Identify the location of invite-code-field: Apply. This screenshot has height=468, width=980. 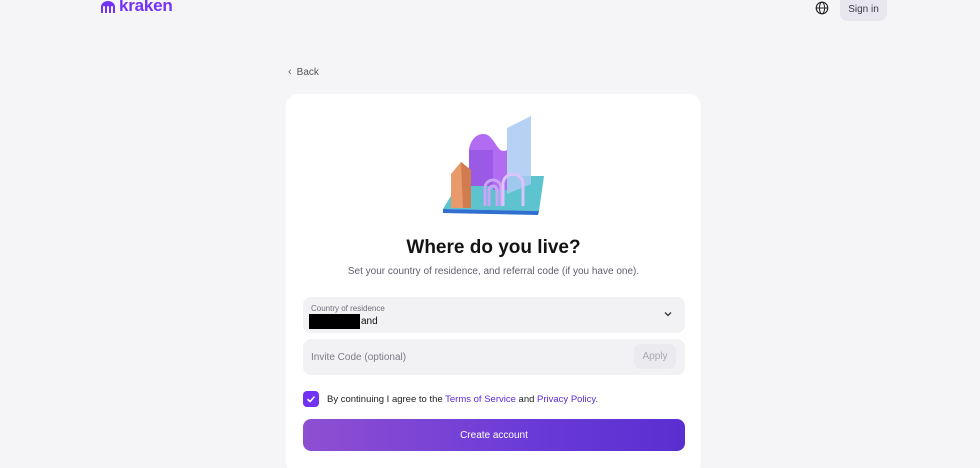
(494, 357).